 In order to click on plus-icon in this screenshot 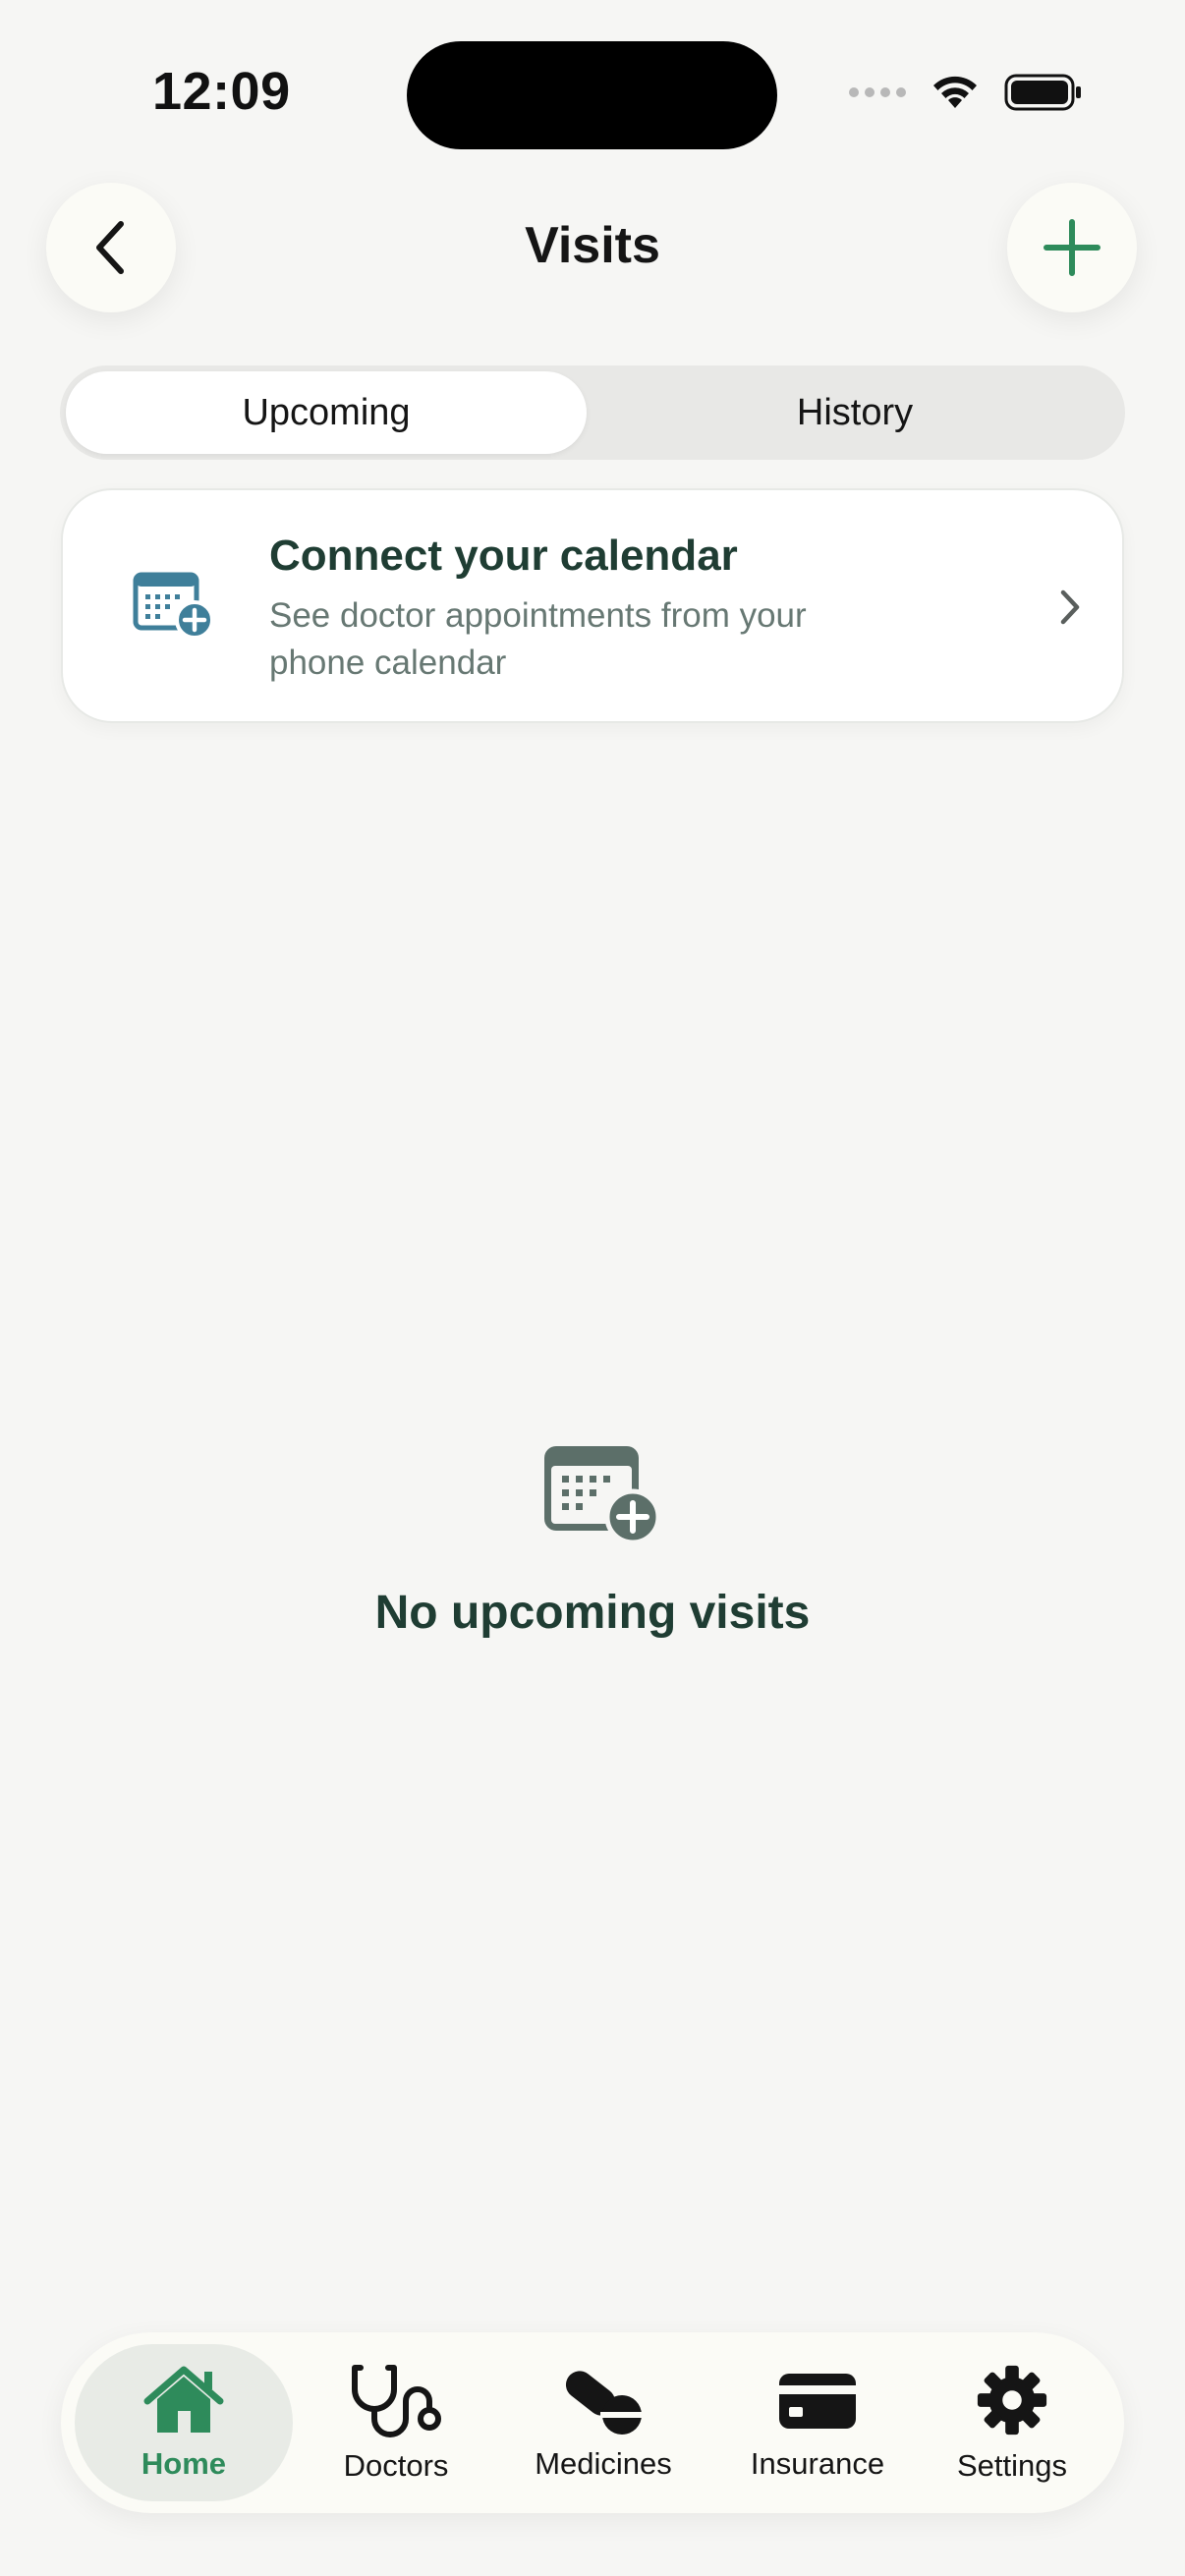, I will do `click(1072, 247)`.